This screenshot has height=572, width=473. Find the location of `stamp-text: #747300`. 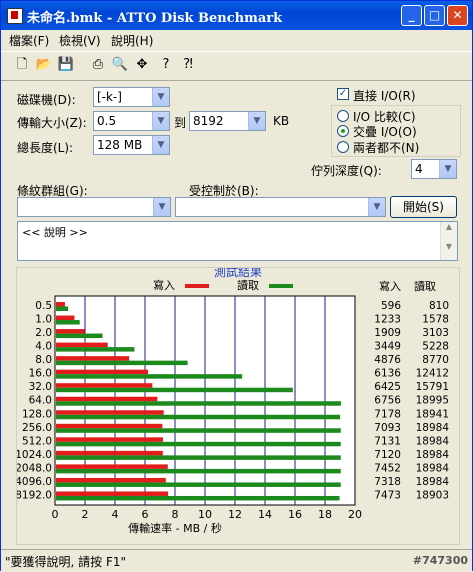

stamp-text: #747300 is located at coordinates (440, 560).